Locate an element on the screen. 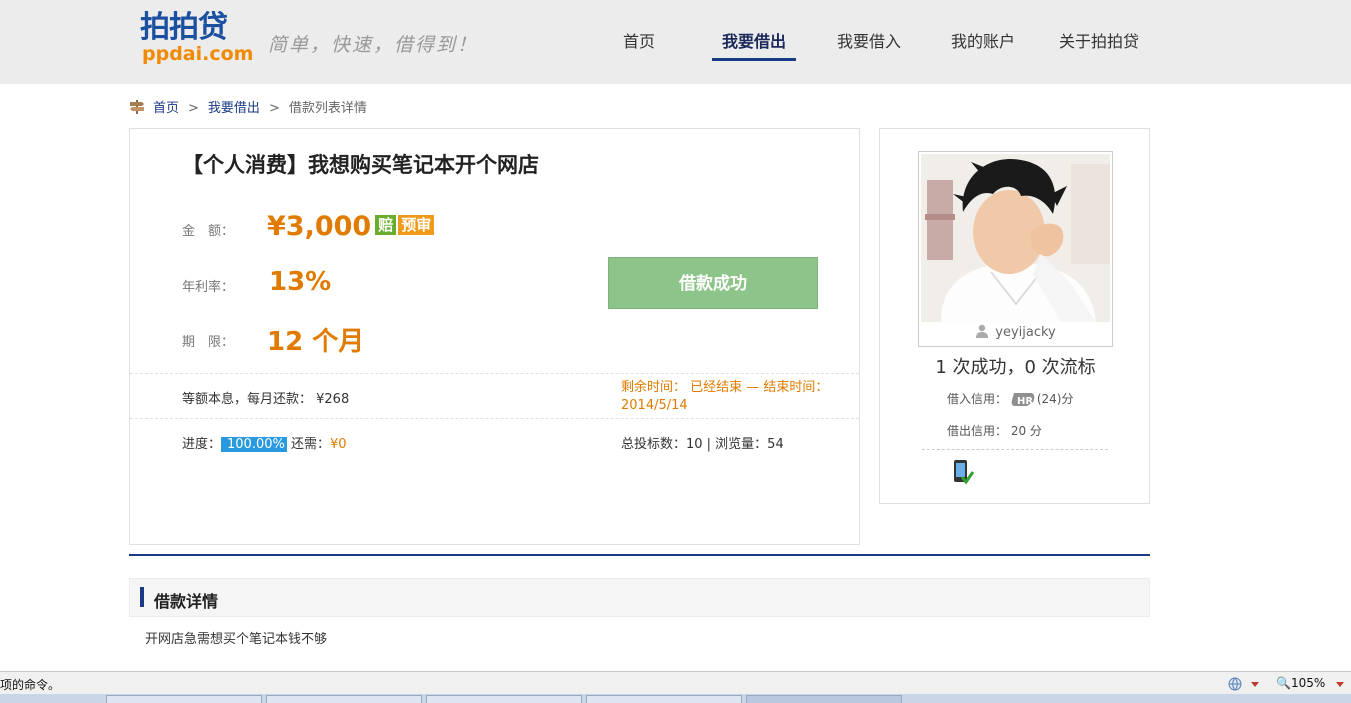  site-slogan: 简单，快速，借得到！ is located at coordinates (373, 45).